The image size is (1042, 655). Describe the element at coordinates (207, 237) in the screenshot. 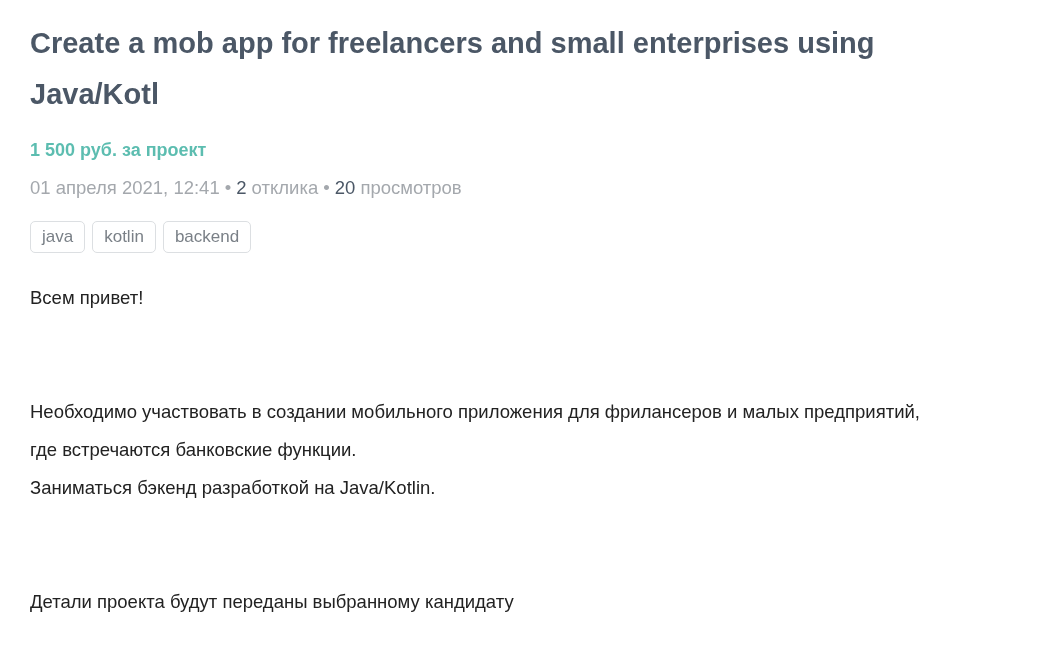

I see `tag-chip: backend` at that location.